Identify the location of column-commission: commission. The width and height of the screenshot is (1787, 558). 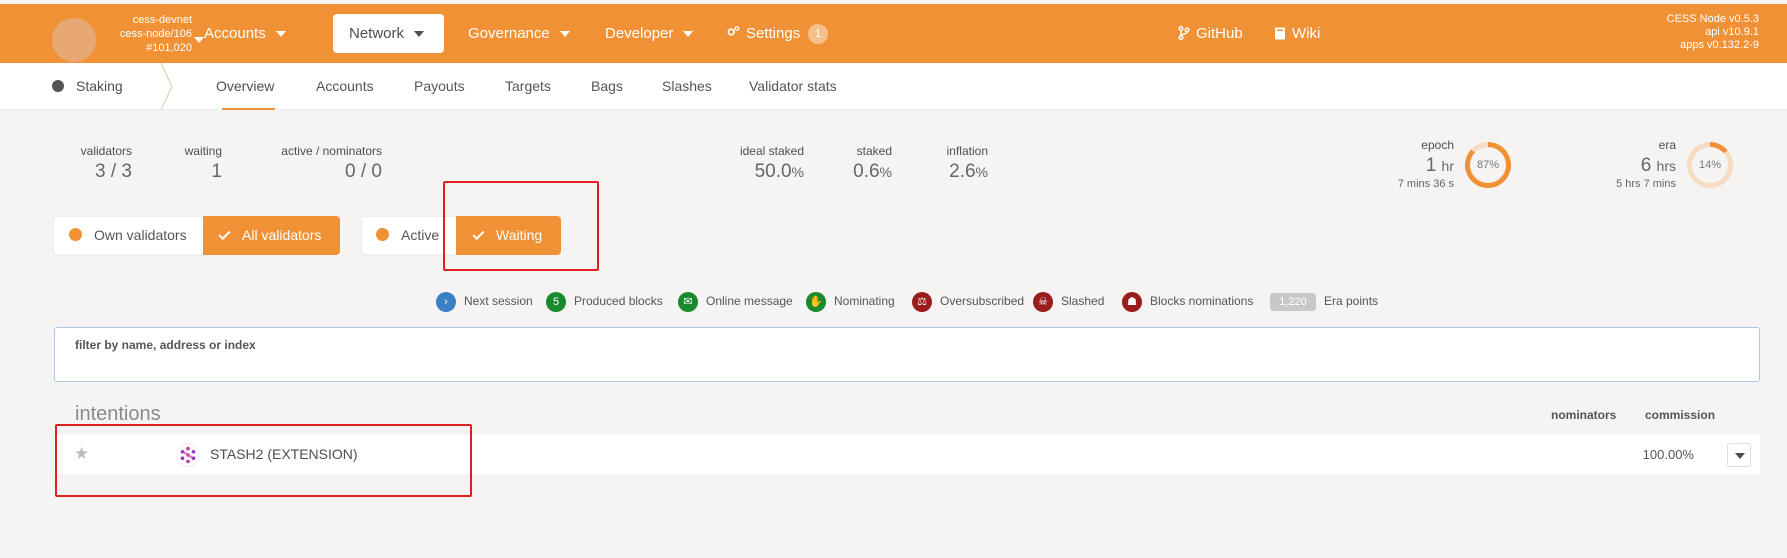
(1680, 415).